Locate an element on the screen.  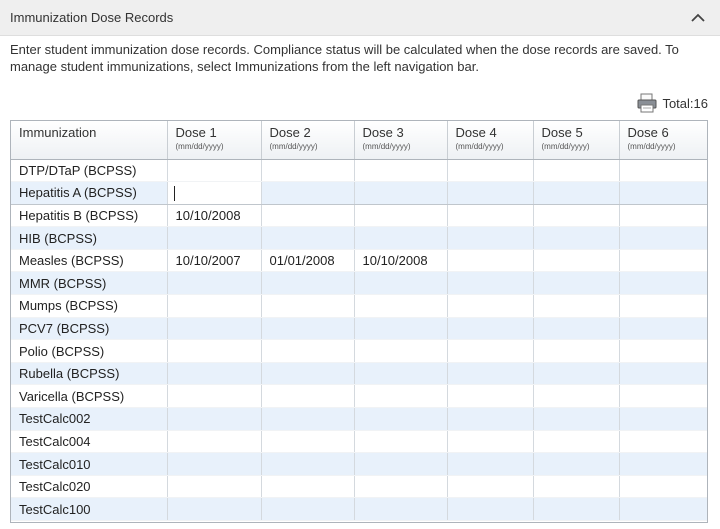
table-row: Hepatitis A (BCPSS) is located at coordinates (359, 193).